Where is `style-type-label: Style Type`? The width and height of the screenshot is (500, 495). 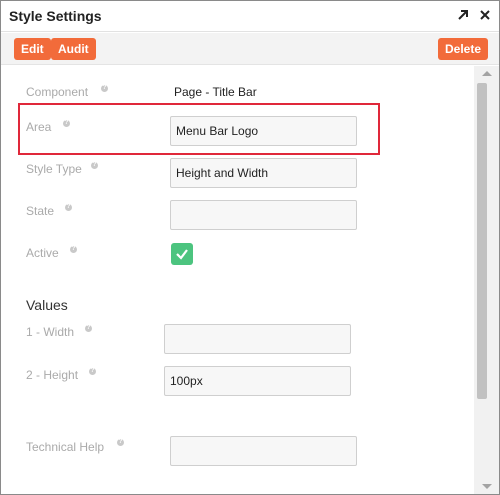
style-type-label: Style Type is located at coordinates (54, 169).